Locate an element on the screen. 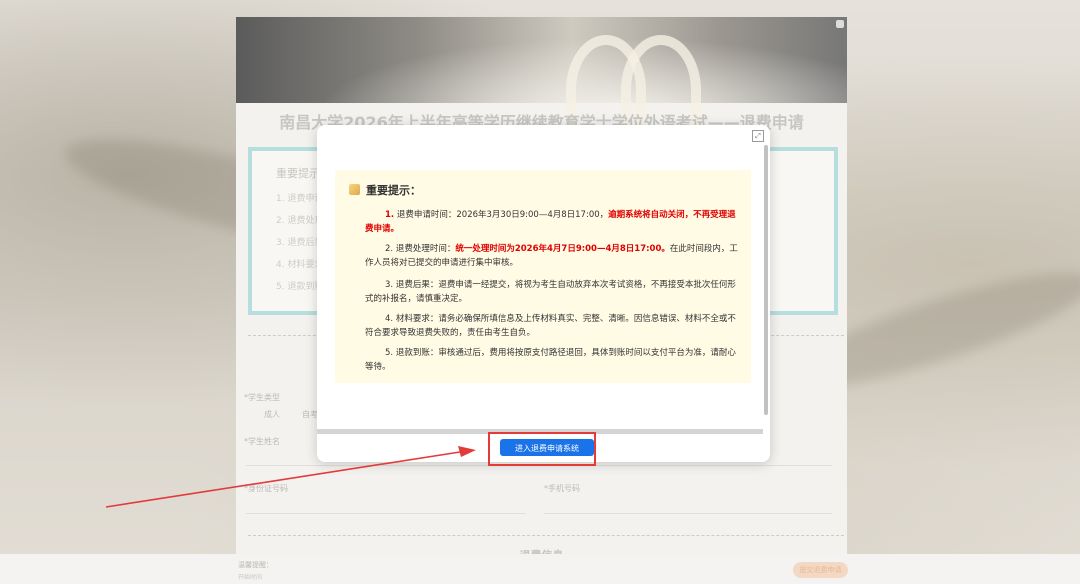  annotation-arrow is located at coordinates (290, 477).